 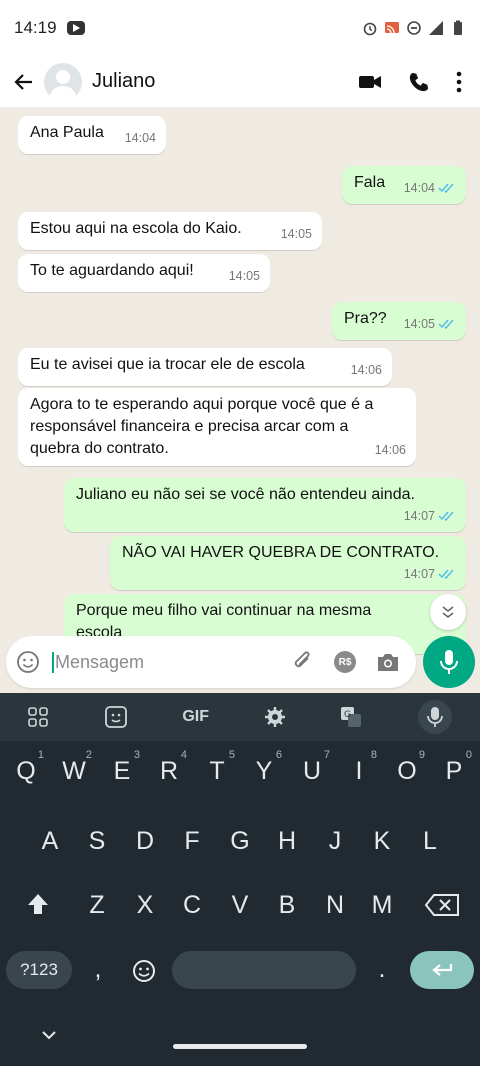 What do you see at coordinates (38, 717) in the screenshot?
I see `apps-grid-icon` at bounding box center [38, 717].